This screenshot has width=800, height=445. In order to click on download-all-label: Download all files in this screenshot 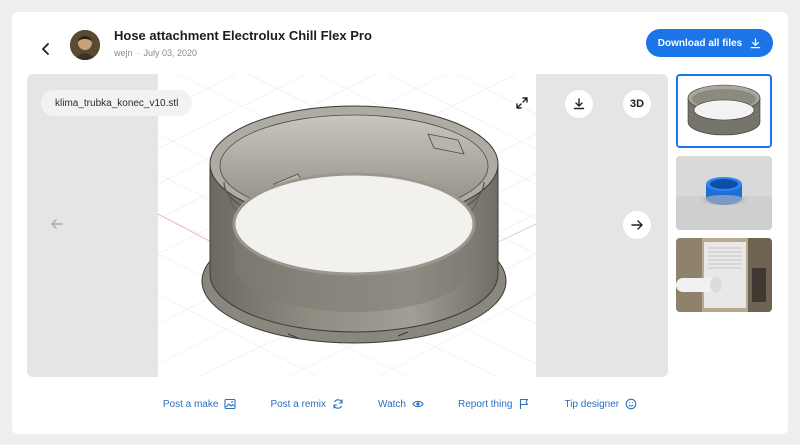, I will do `click(700, 43)`.